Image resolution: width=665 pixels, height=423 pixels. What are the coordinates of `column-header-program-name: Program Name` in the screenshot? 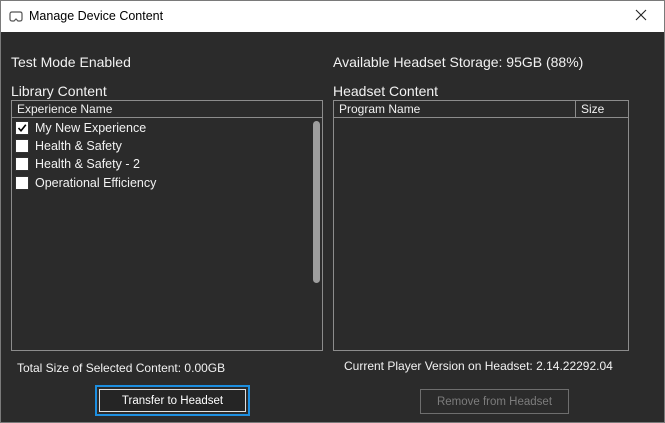 It's located at (454, 109).